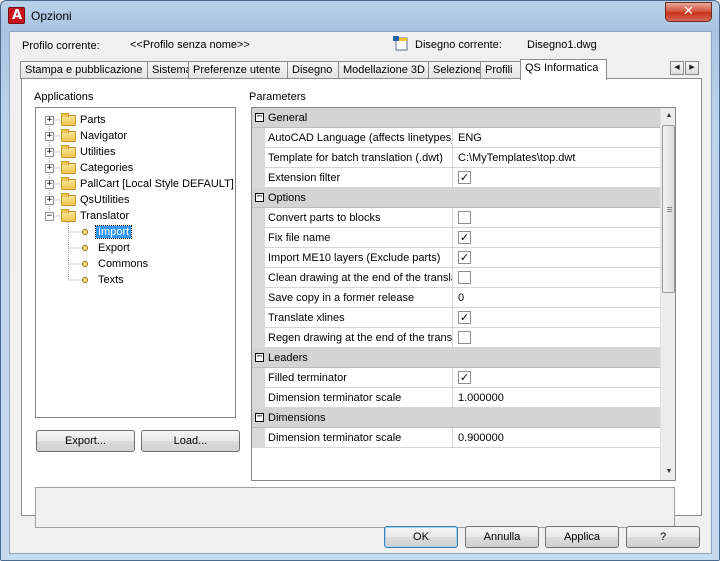 This screenshot has height=561, width=720. Describe the element at coordinates (93, 120) in the screenshot. I see `tree-item-parts: Parts` at that location.